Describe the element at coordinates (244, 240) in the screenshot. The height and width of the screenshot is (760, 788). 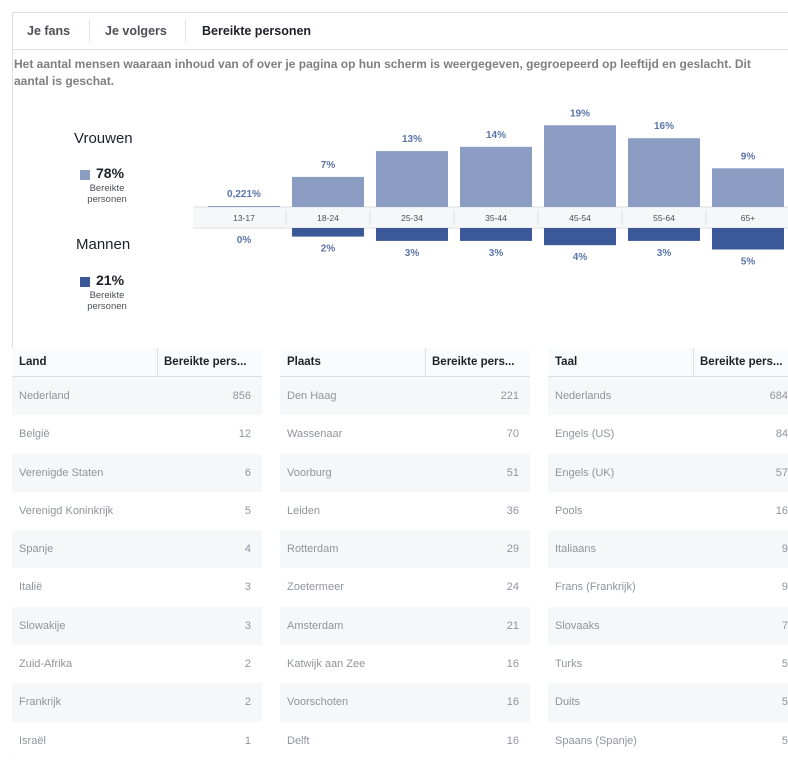
I see `bar-men-label: 0%` at that location.